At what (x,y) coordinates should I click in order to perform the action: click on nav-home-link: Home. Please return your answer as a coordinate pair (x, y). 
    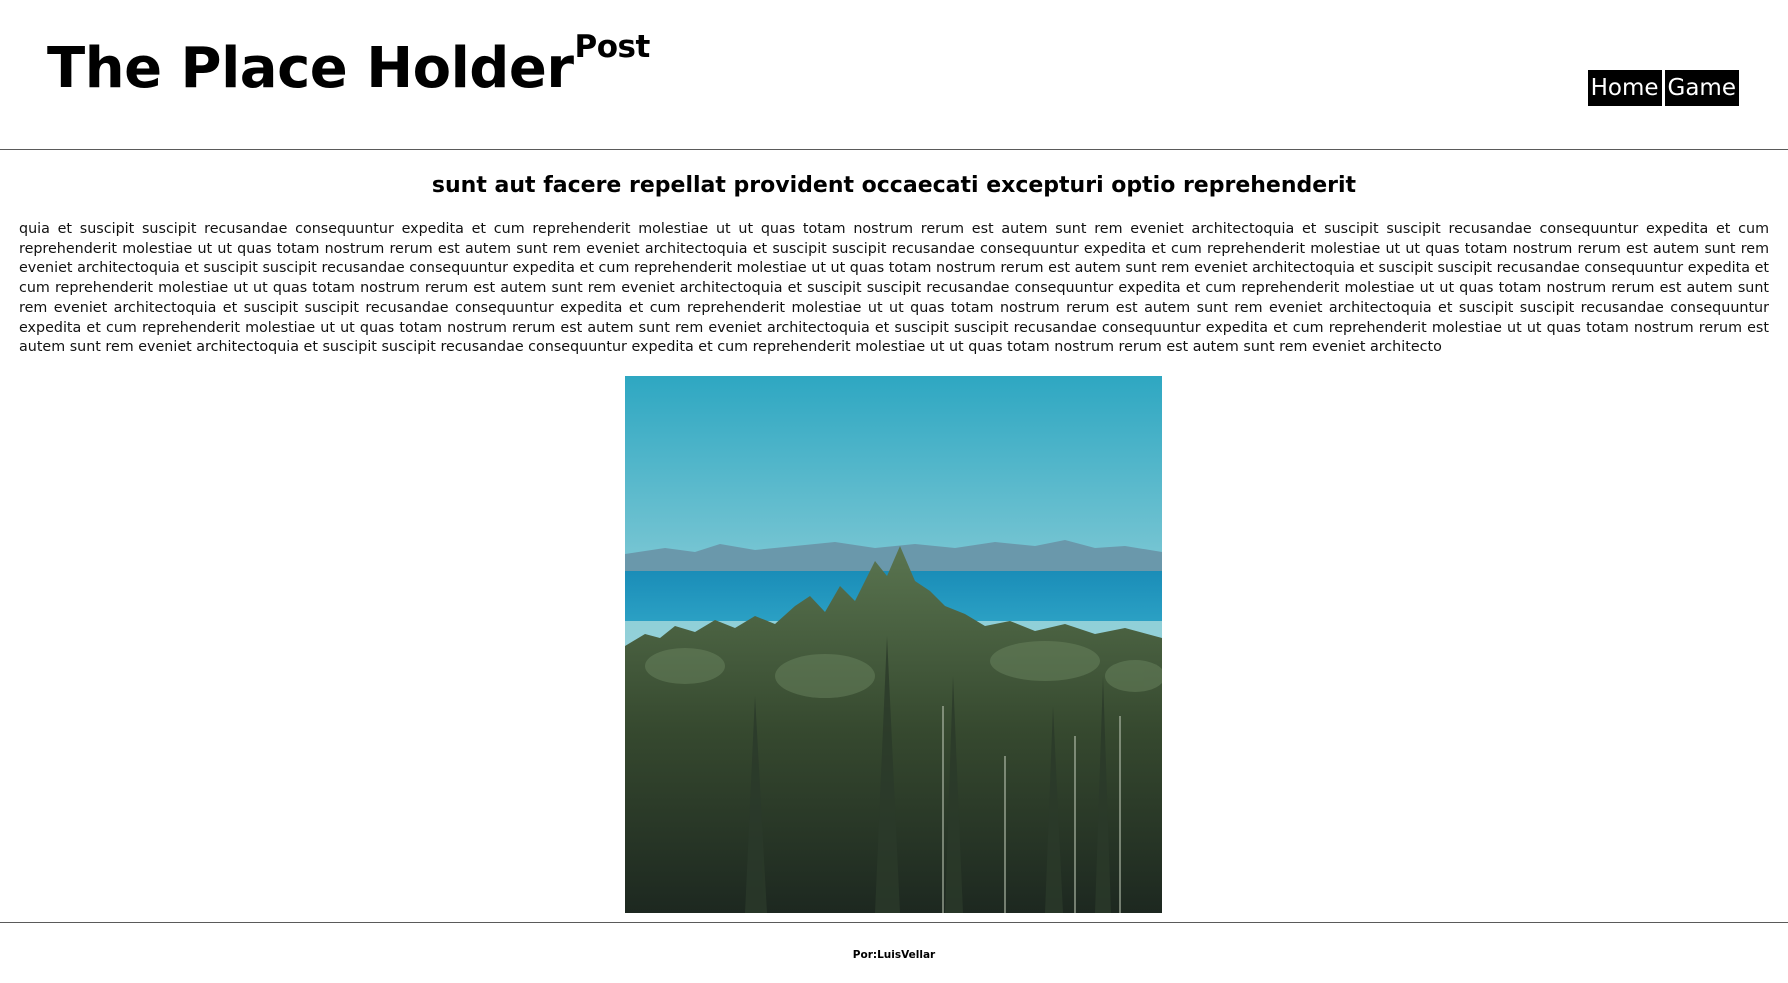
    Looking at the image, I should click on (1624, 88).